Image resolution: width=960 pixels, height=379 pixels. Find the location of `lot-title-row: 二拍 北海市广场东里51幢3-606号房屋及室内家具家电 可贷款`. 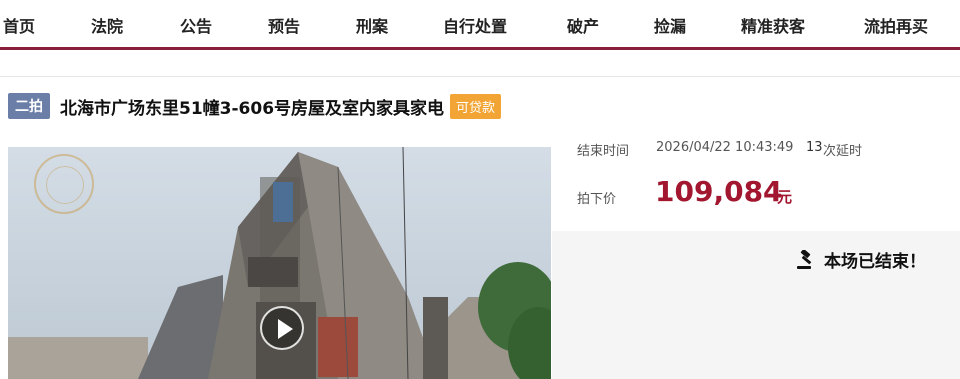

lot-title-row: 二拍 北海市广场东里51幢3-606号房屋及室内家具家电 可贷款 is located at coordinates (255, 106).